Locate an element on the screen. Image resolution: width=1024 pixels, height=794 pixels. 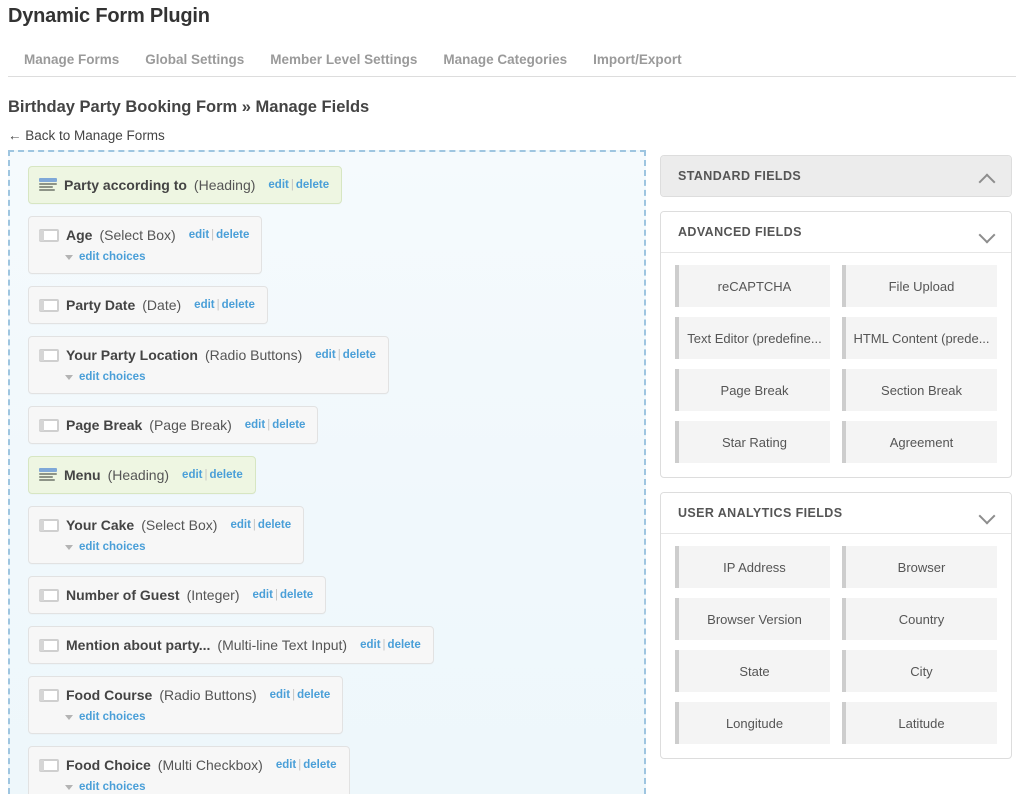
palette-panel-header: STANDARD FIELDS is located at coordinates (836, 176).